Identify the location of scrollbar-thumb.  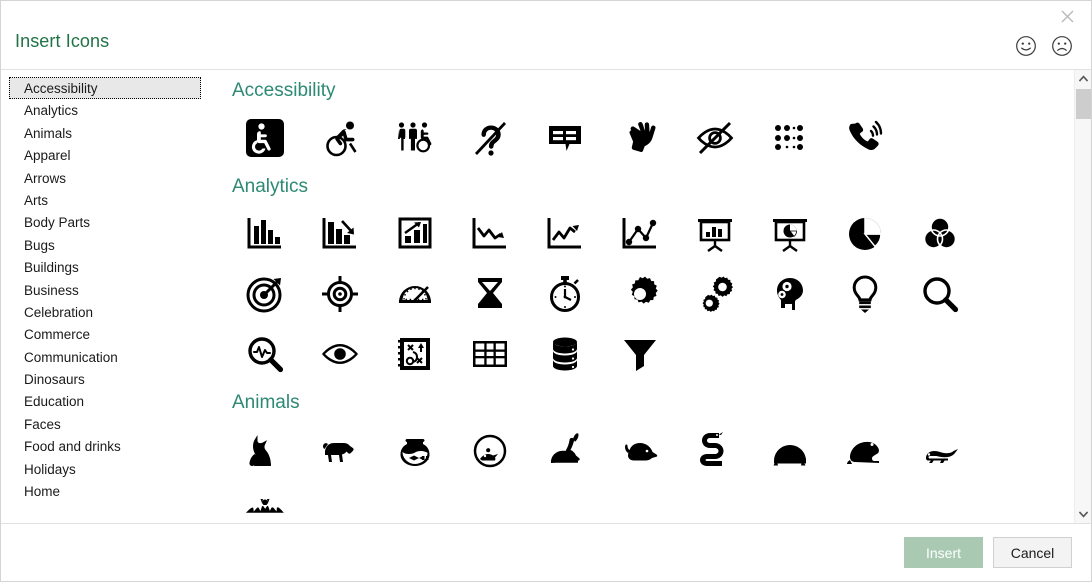
(1083, 104).